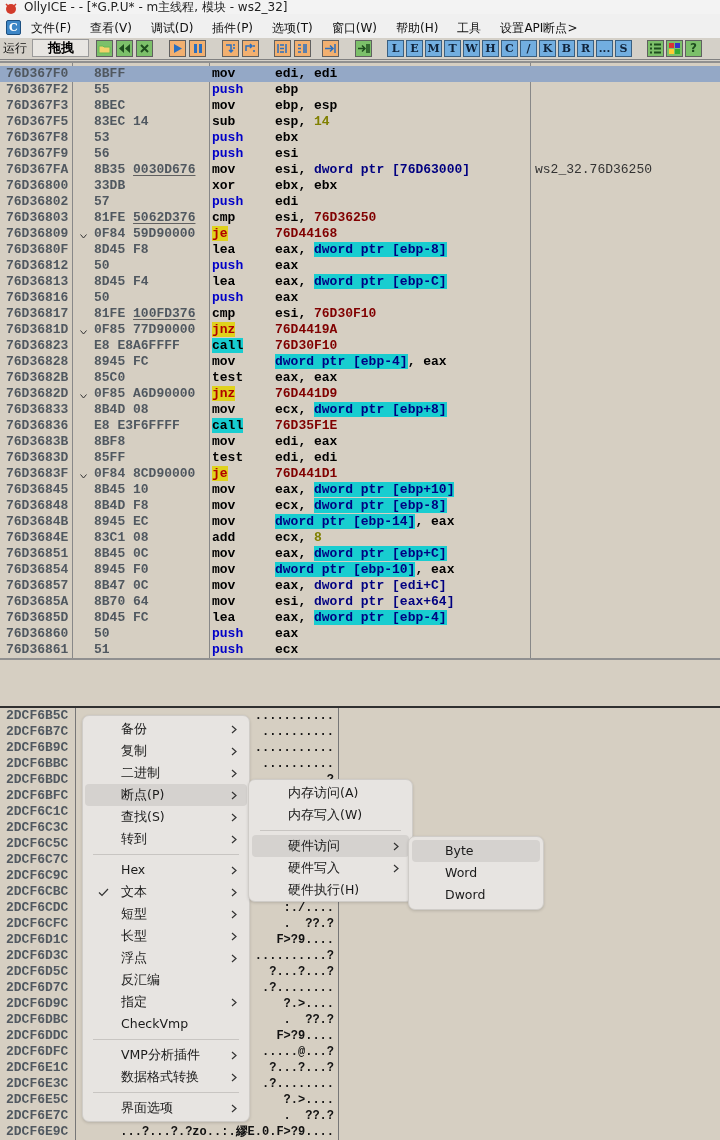 The width and height of the screenshot is (720, 1140). I want to click on disassembly-row: 76D36845 8B45 10 mov eax, dword ptr [ebp+10], so click(360, 489).